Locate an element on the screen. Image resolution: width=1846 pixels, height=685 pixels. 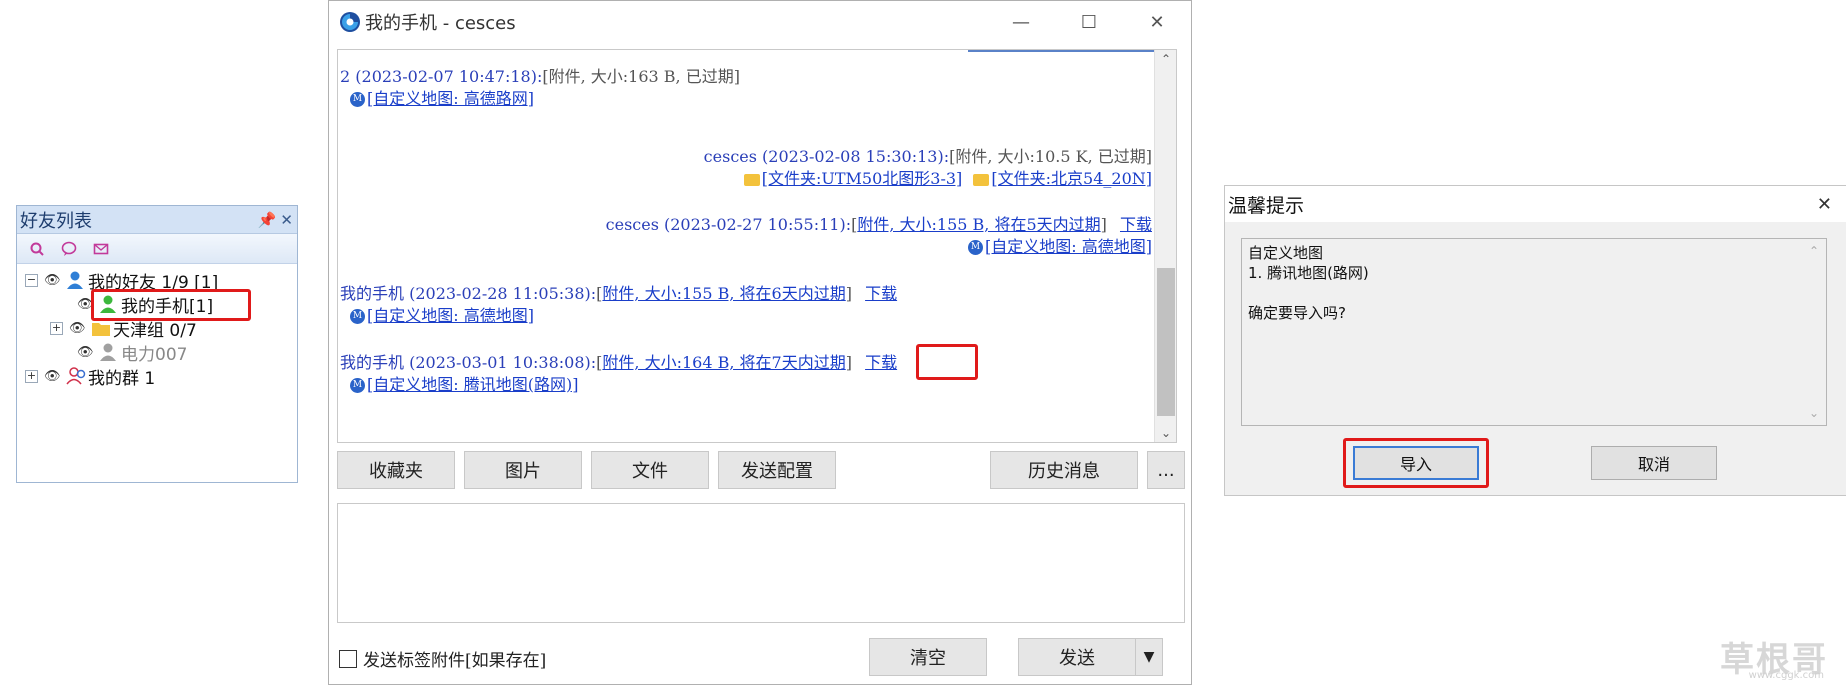
maximize-button: ☐ is located at coordinates (1089, 22).